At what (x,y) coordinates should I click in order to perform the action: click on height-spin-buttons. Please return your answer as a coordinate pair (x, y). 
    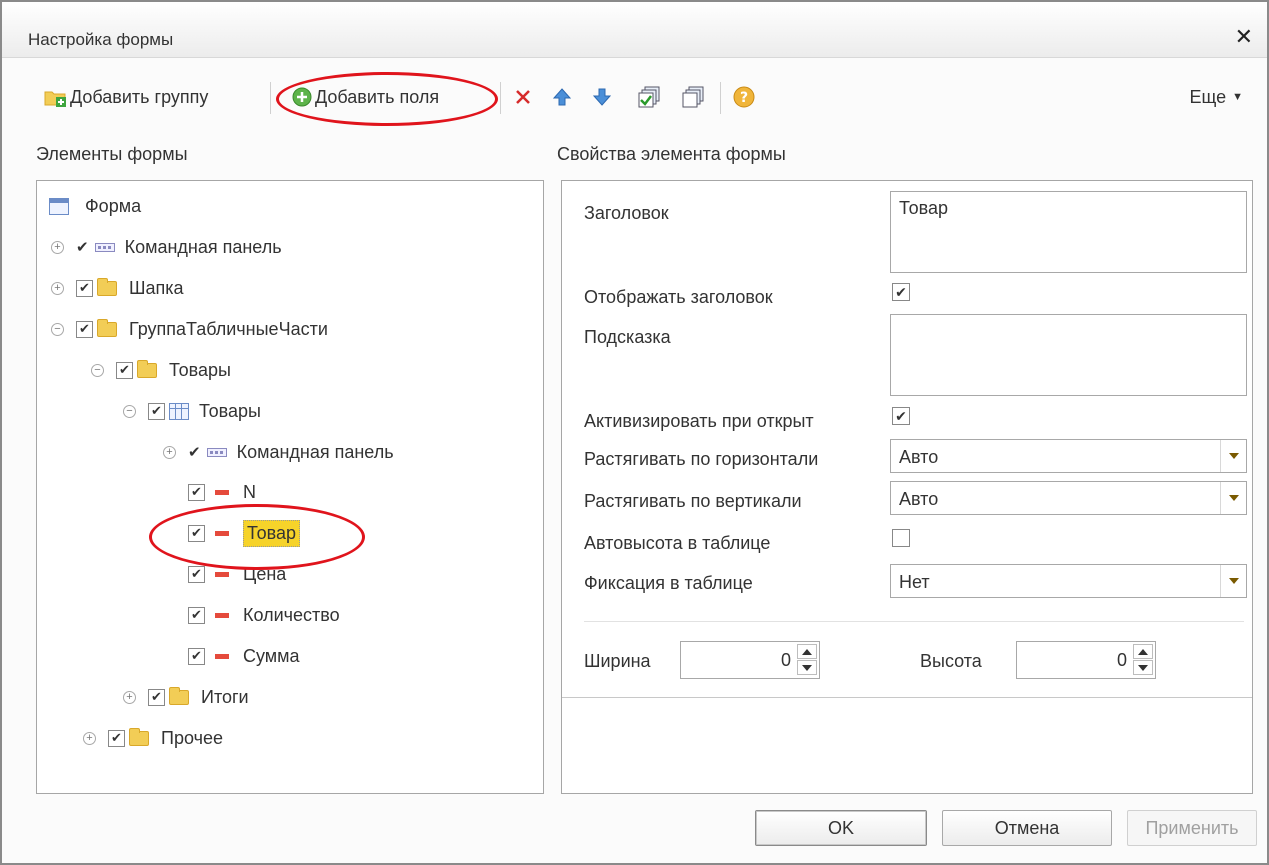
    Looking at the image, I should click on (1143, 660).